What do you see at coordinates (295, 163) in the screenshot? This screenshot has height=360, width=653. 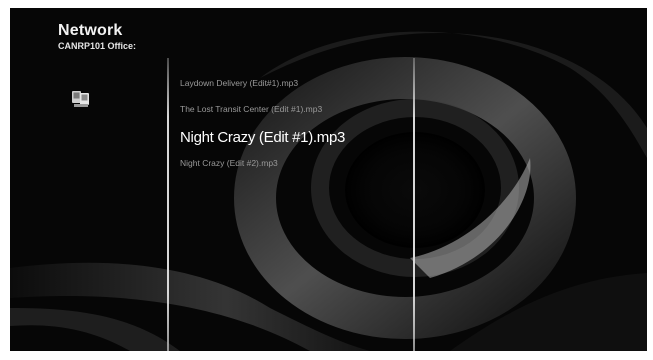 I see `file-item: Night Crazy (Edit #2).mp3` at bounding box center [295, 163].